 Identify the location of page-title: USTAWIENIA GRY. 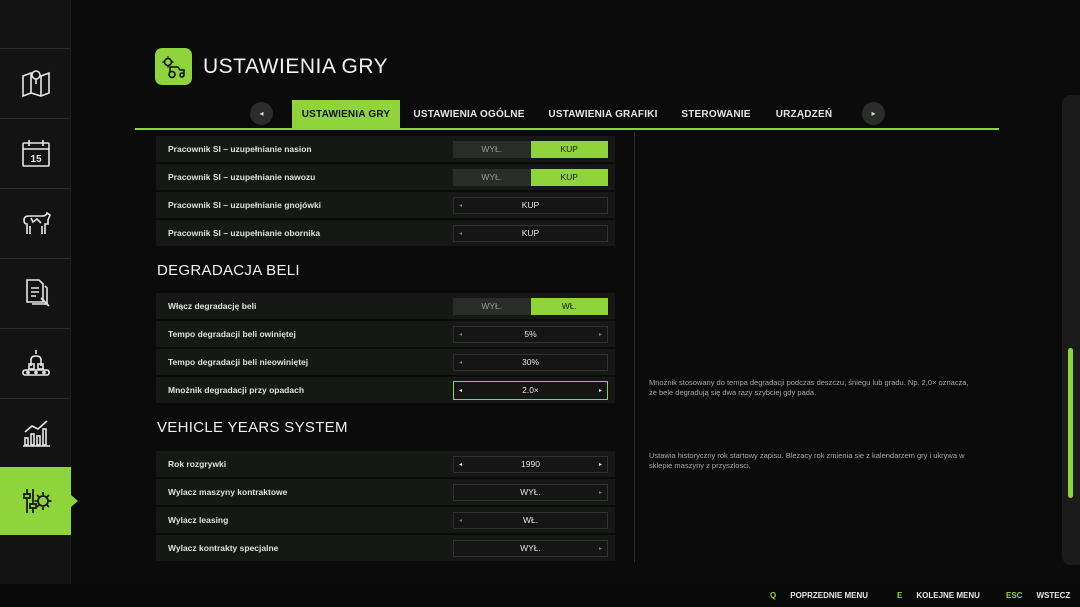
(296, 66).